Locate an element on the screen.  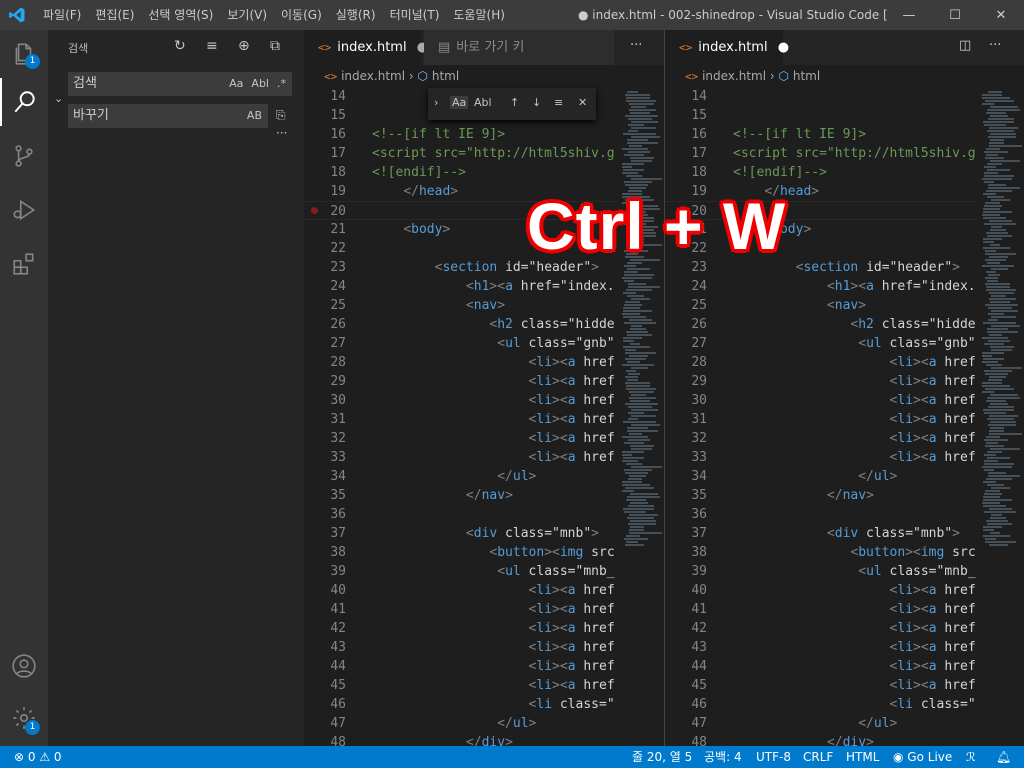
find-word-toggle: Abl is located at coordinates (483, 102).